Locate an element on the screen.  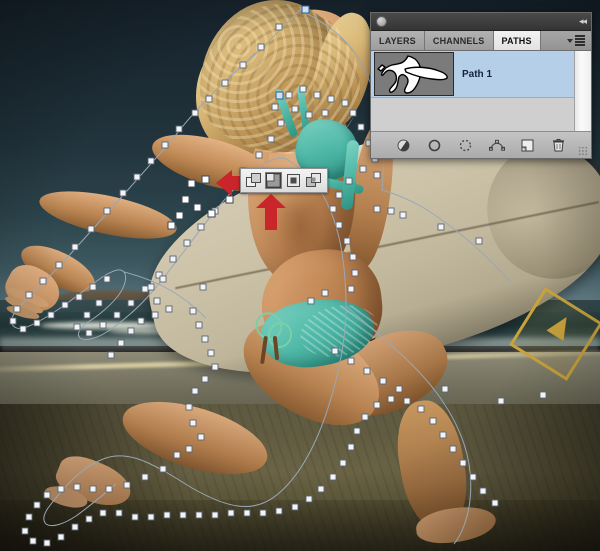
panel-tab-strip: LAYERS CHANNELS PATHS is located at coordinates (481, 41).